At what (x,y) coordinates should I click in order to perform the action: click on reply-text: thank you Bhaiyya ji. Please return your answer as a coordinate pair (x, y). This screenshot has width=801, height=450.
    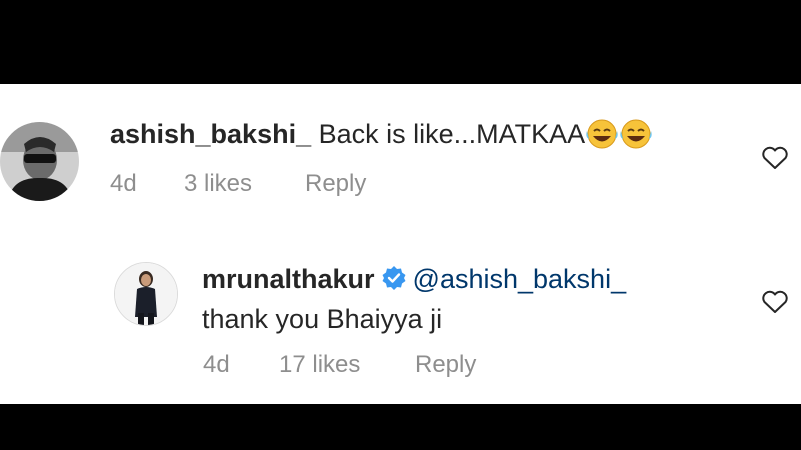
    Looking at the image, I should click on (322, 319).